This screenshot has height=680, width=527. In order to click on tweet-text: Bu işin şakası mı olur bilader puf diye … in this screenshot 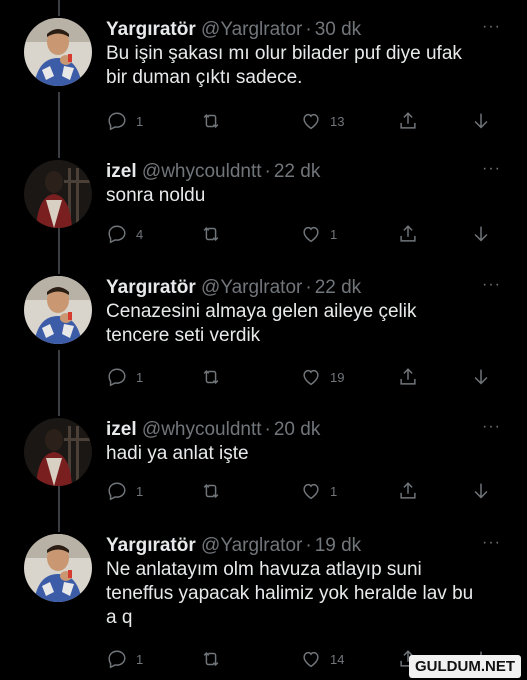, I will do `click(303, 66)`.